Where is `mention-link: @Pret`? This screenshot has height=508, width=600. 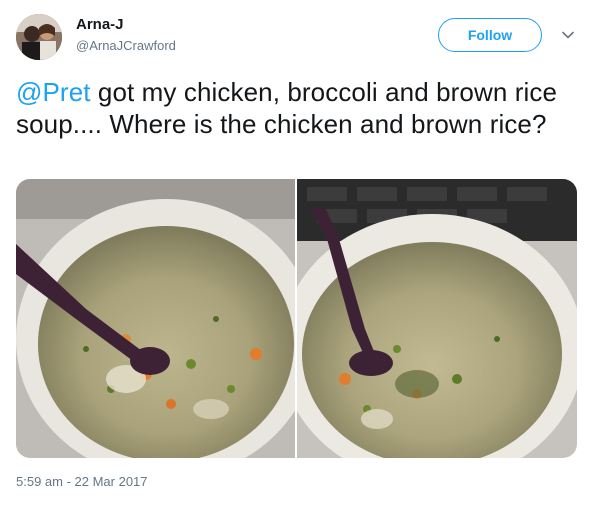
mention-link: @Pret is located at coordinates (53, 92).